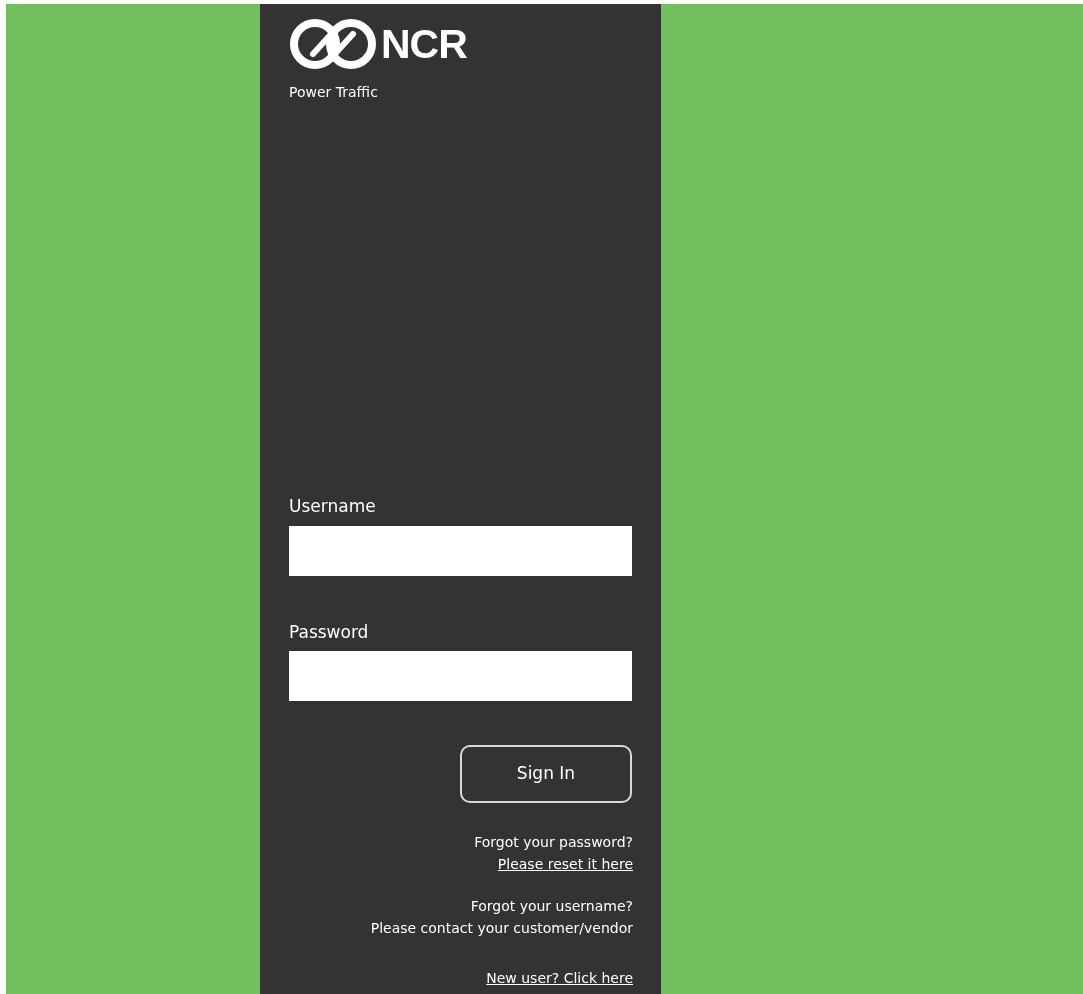  Describe the element at coordinates (333, 506) in the screenshot. I see `field-label: Username` at that location.